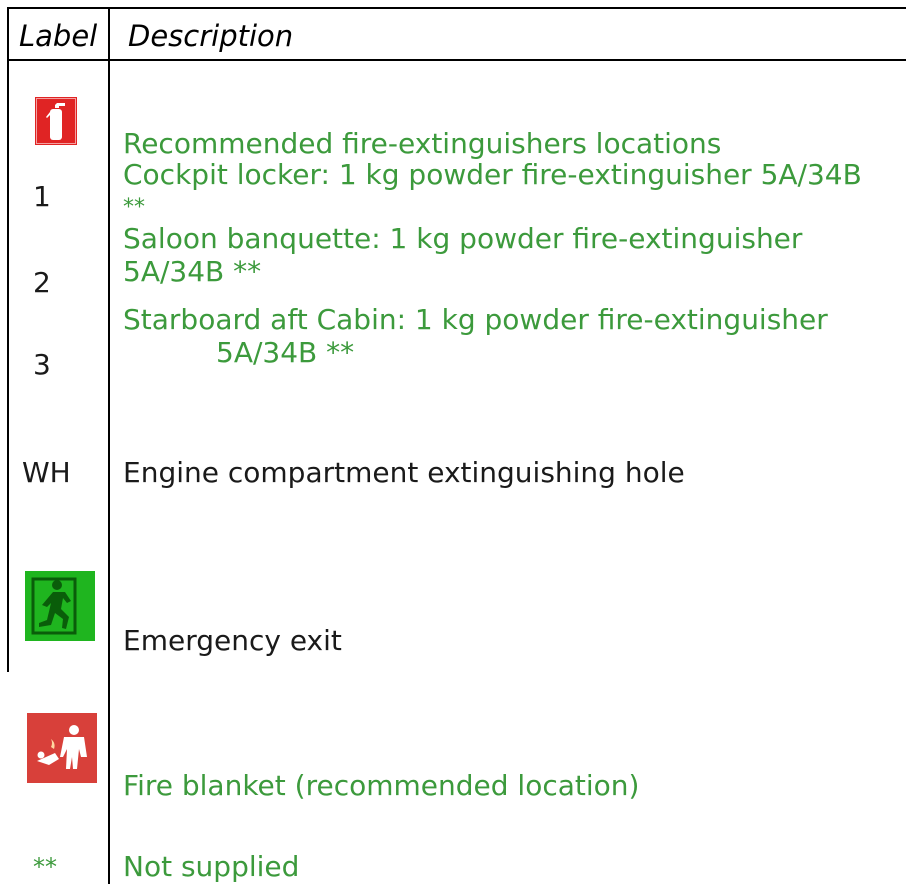 This screenshot has width=906, height=884. Describe the element at coordinates (285, 352) in the screenshot. I see `extinguisher-line3-text-cont: 5A/34B **` at that location.